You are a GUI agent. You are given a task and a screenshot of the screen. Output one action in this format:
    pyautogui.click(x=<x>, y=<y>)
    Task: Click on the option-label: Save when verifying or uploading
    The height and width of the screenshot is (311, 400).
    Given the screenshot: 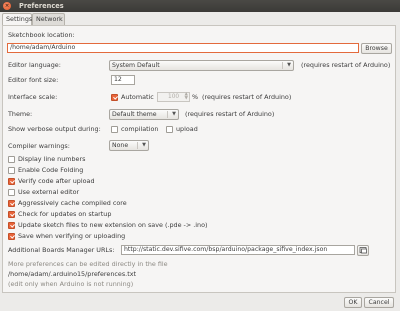 What is the action you would take?
    pyautogui.click(x=72, y=236)
    